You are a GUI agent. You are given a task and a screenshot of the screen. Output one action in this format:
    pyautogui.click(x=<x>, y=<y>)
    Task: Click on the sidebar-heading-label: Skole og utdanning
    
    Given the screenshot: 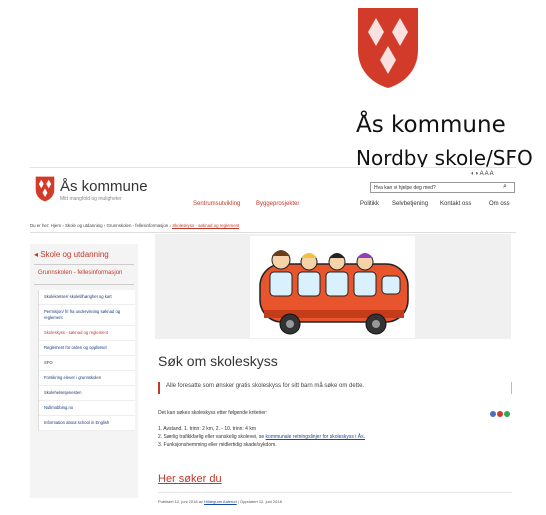 What is the action you would take?
    pyautogui.click(x=74, y=254)
    